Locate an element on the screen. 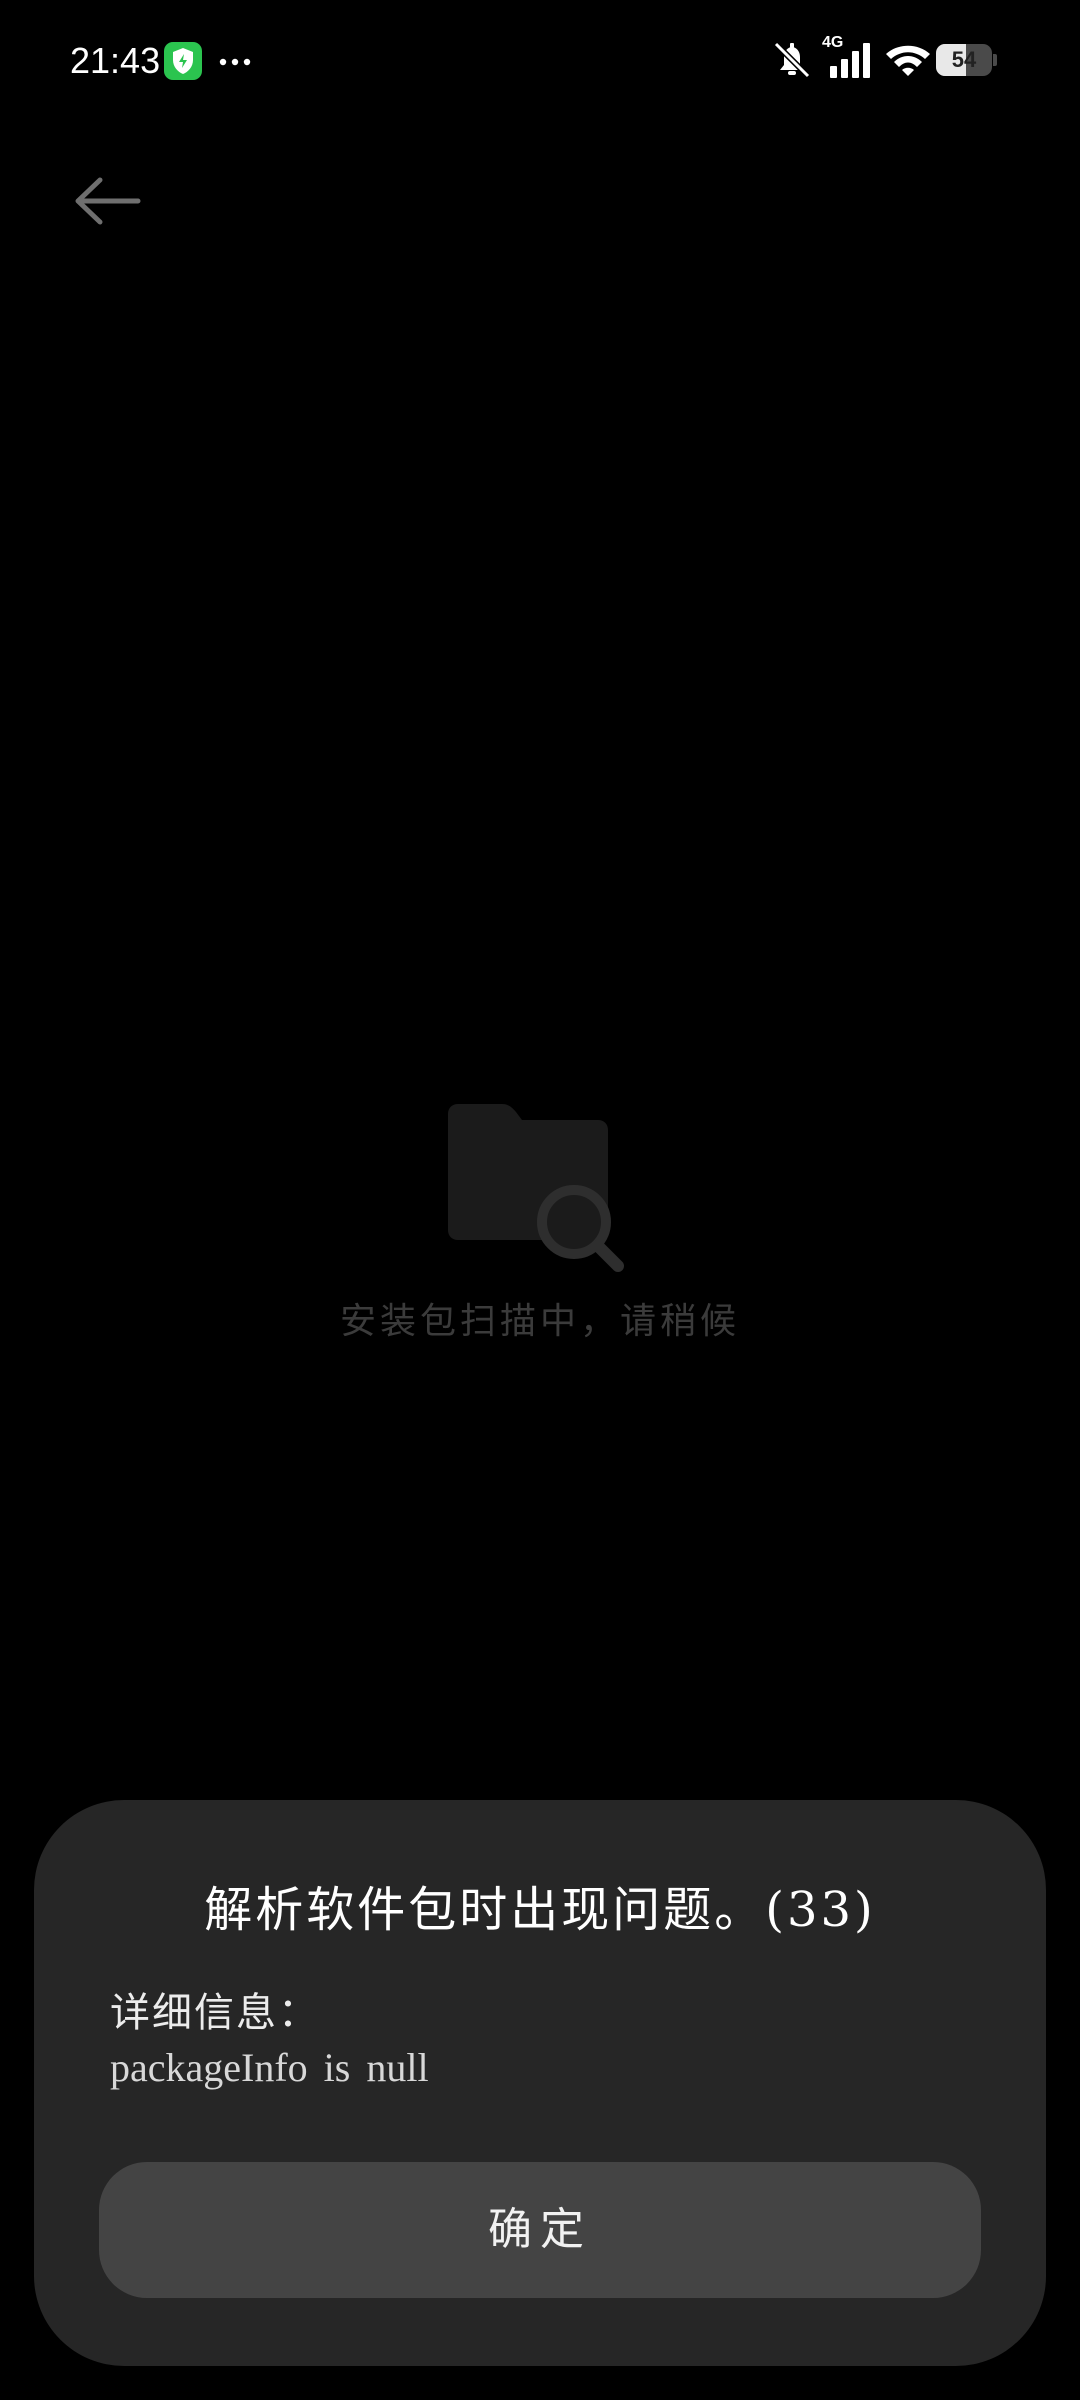 The width and height of the screenshot is (1080, 2400). folder-search-icon is located at coordinates (540, 1195).